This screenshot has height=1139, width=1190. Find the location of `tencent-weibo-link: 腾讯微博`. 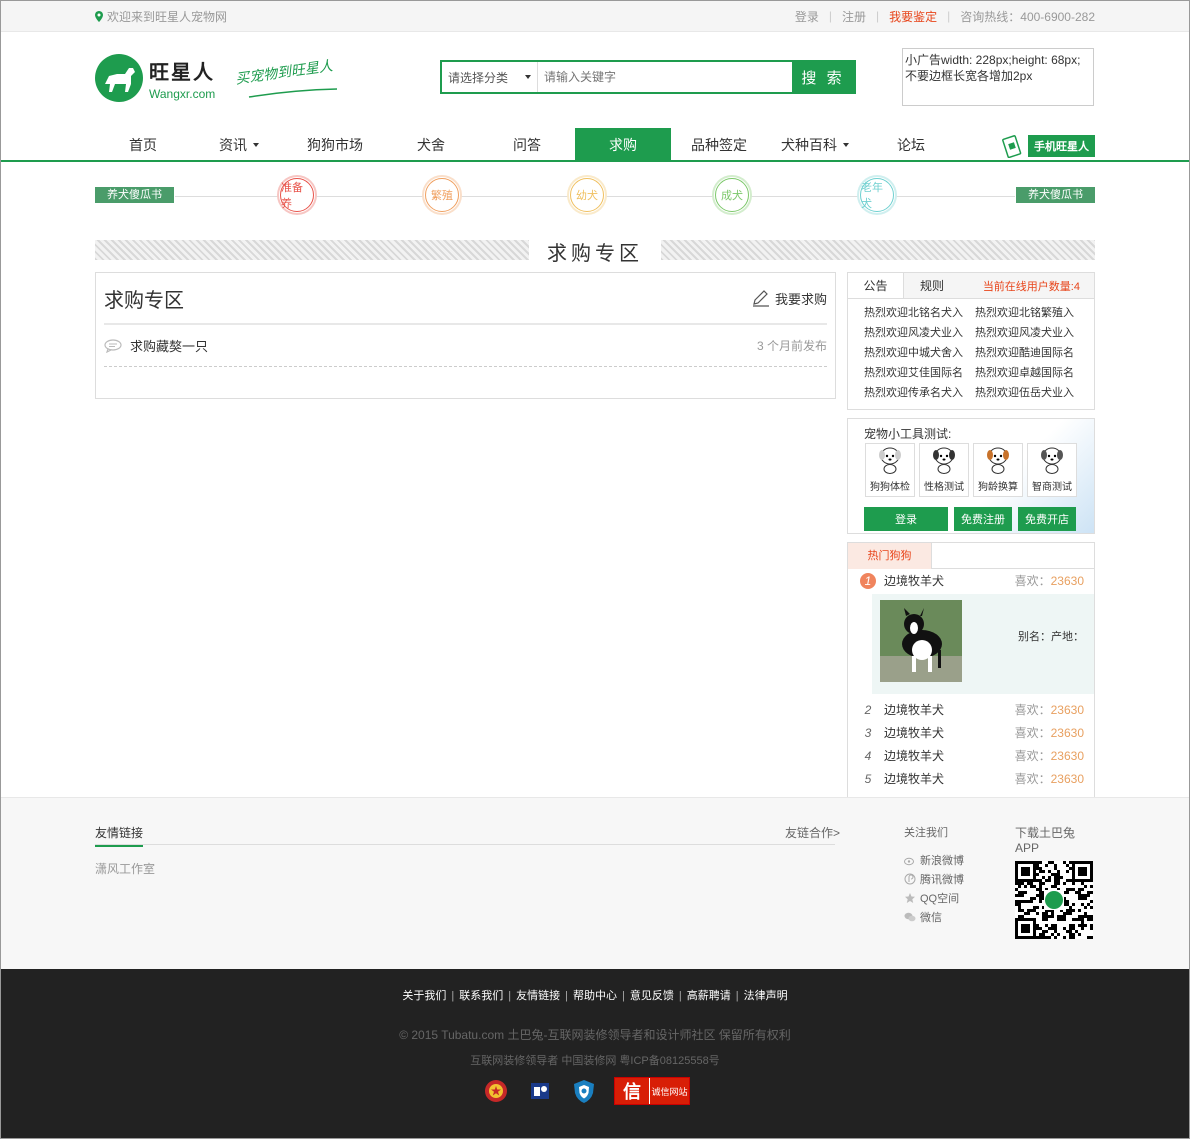

tencent-weibo-link: 腾讯微博 is located at coordinates (934, 878).